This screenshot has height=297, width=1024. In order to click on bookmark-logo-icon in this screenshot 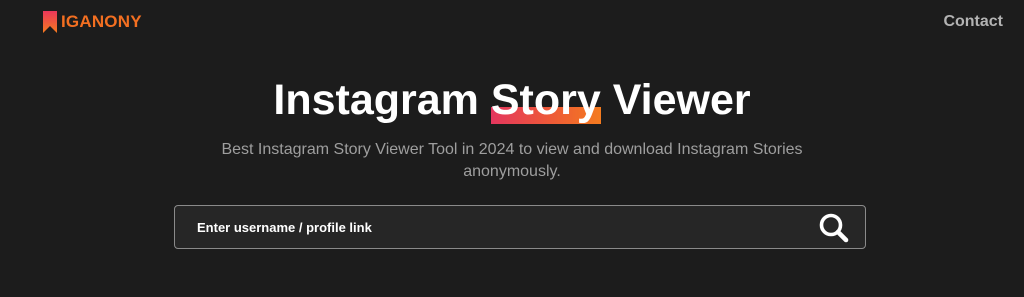, I will do `click(50, 22)`.